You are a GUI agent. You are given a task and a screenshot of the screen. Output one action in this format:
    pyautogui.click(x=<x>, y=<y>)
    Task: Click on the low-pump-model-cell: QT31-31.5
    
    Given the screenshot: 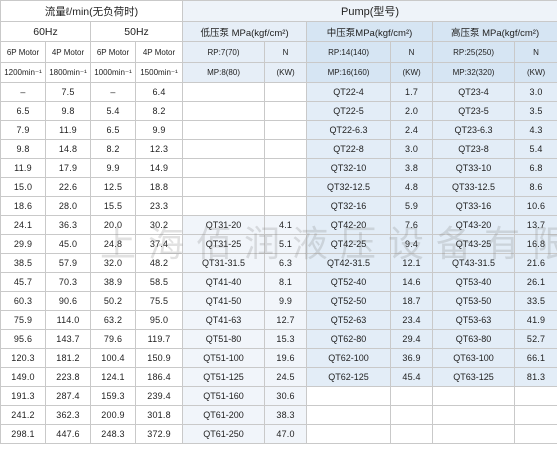 What is the action you would take?
    pyautogui.click(x=224, y=263)
    